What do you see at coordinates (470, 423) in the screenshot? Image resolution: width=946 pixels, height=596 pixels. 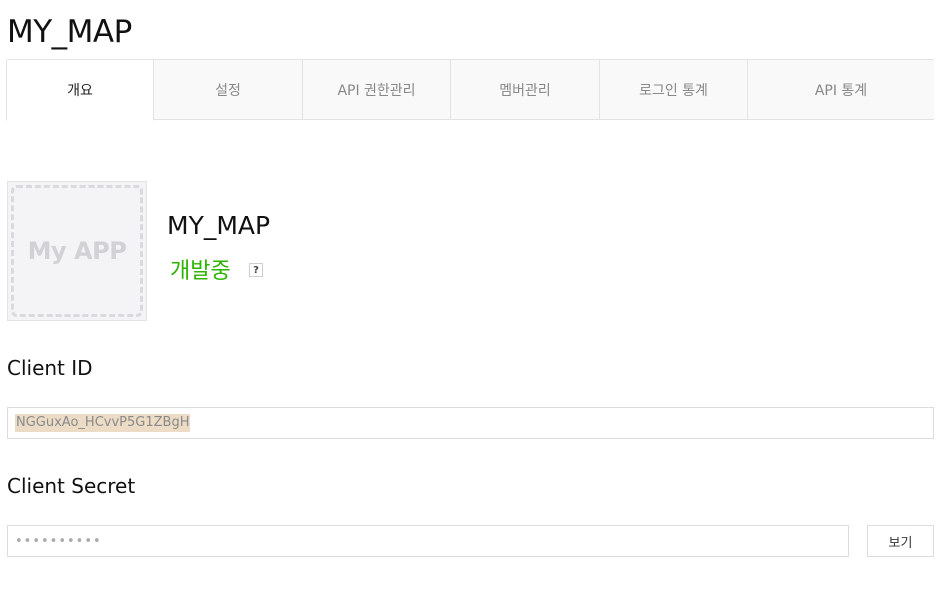 I see `client-id-field: NGGuxAo_HCvvP5G1ZBgH` at bounding box center [470, 423].